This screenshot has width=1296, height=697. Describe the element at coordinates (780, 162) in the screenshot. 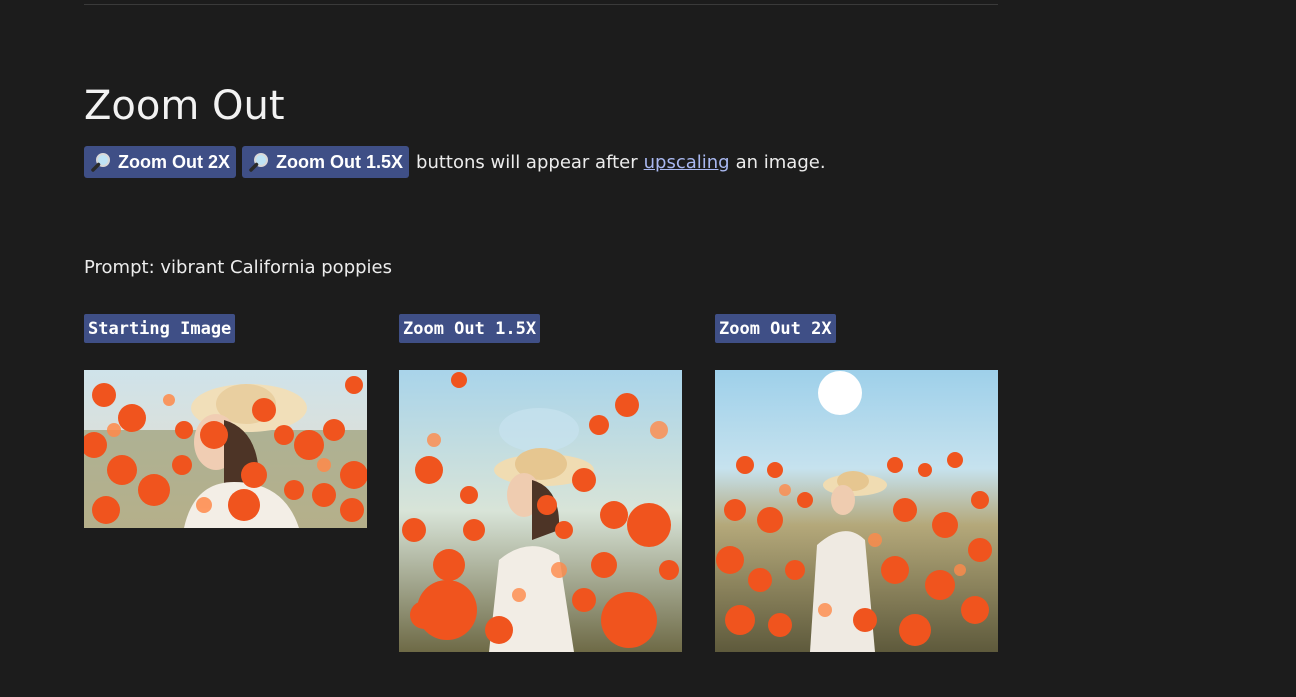

I see `description-text-after: an image.` at that location.